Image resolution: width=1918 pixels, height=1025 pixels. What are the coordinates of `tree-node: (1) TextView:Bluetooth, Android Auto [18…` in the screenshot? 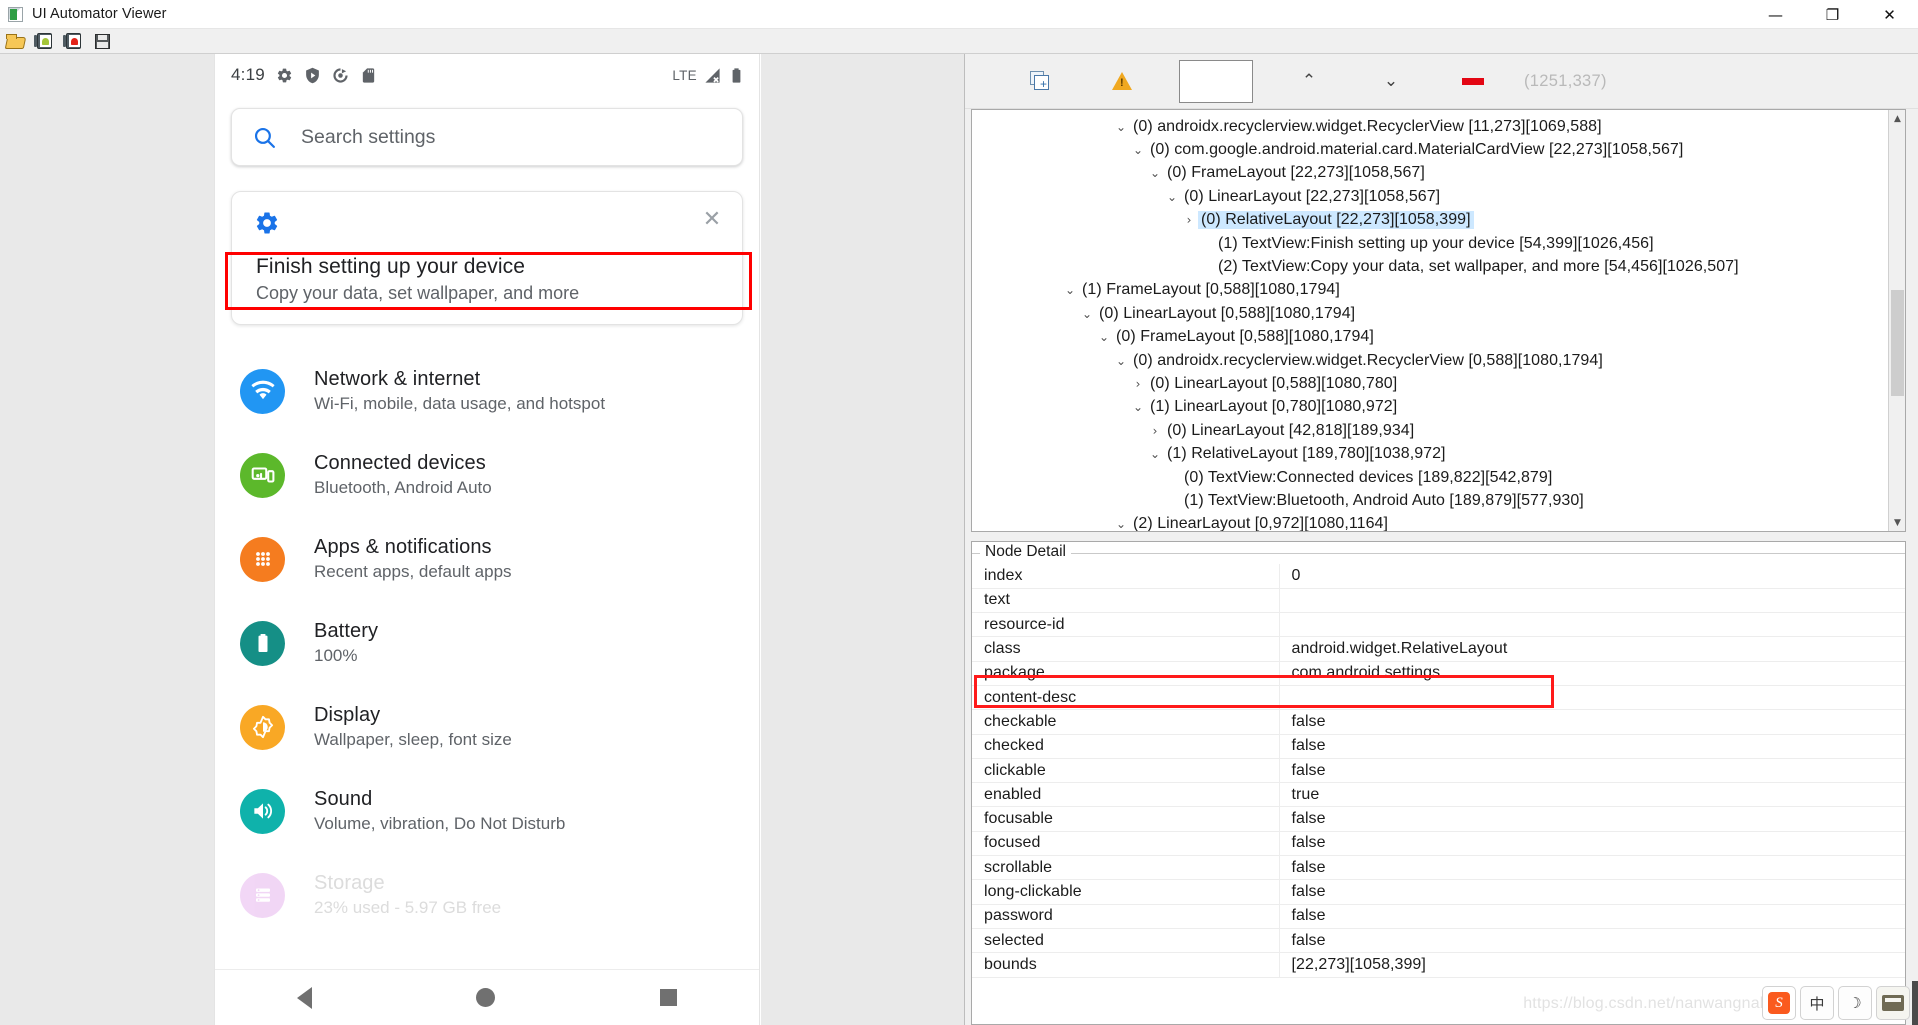 It's located at (1430, 500).